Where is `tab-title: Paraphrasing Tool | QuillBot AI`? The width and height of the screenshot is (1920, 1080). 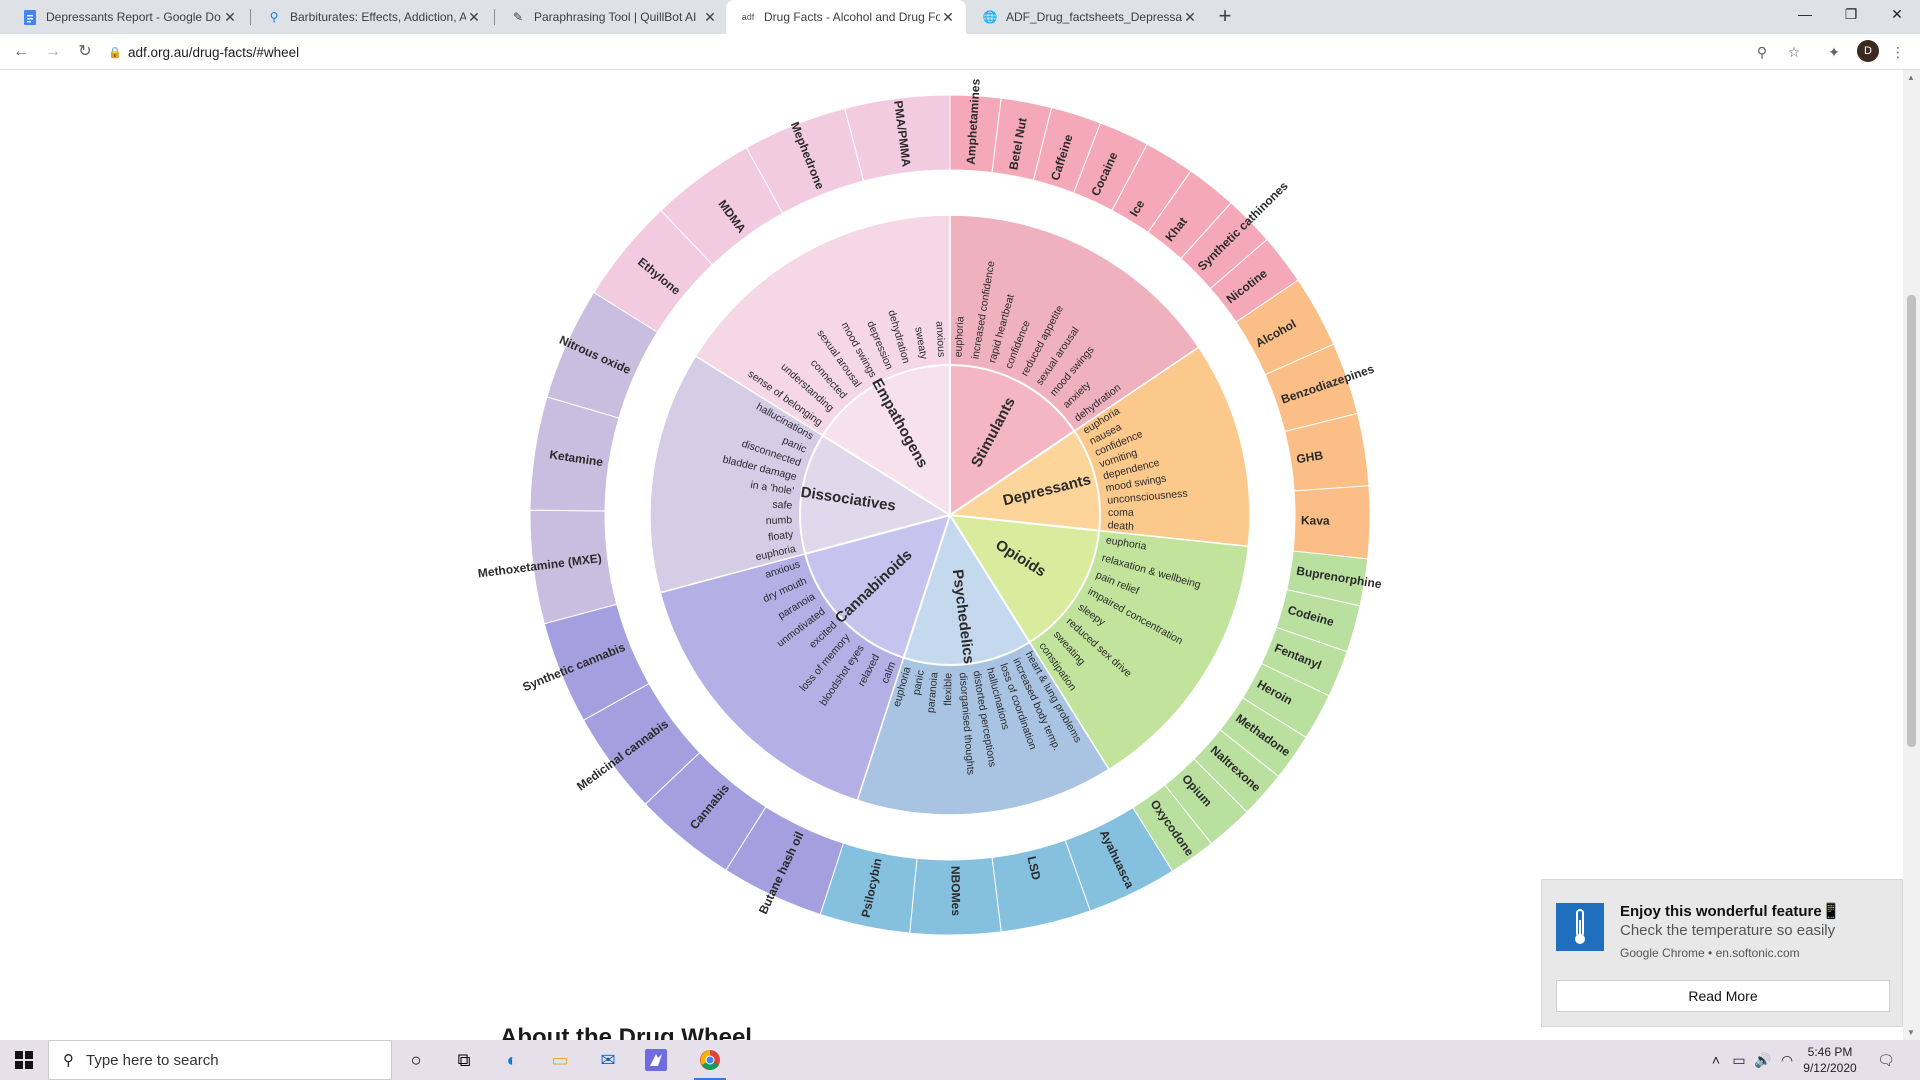 tab-title: Paraphrasing Tool | QuillBot AI is located at coordinates (615, 17).